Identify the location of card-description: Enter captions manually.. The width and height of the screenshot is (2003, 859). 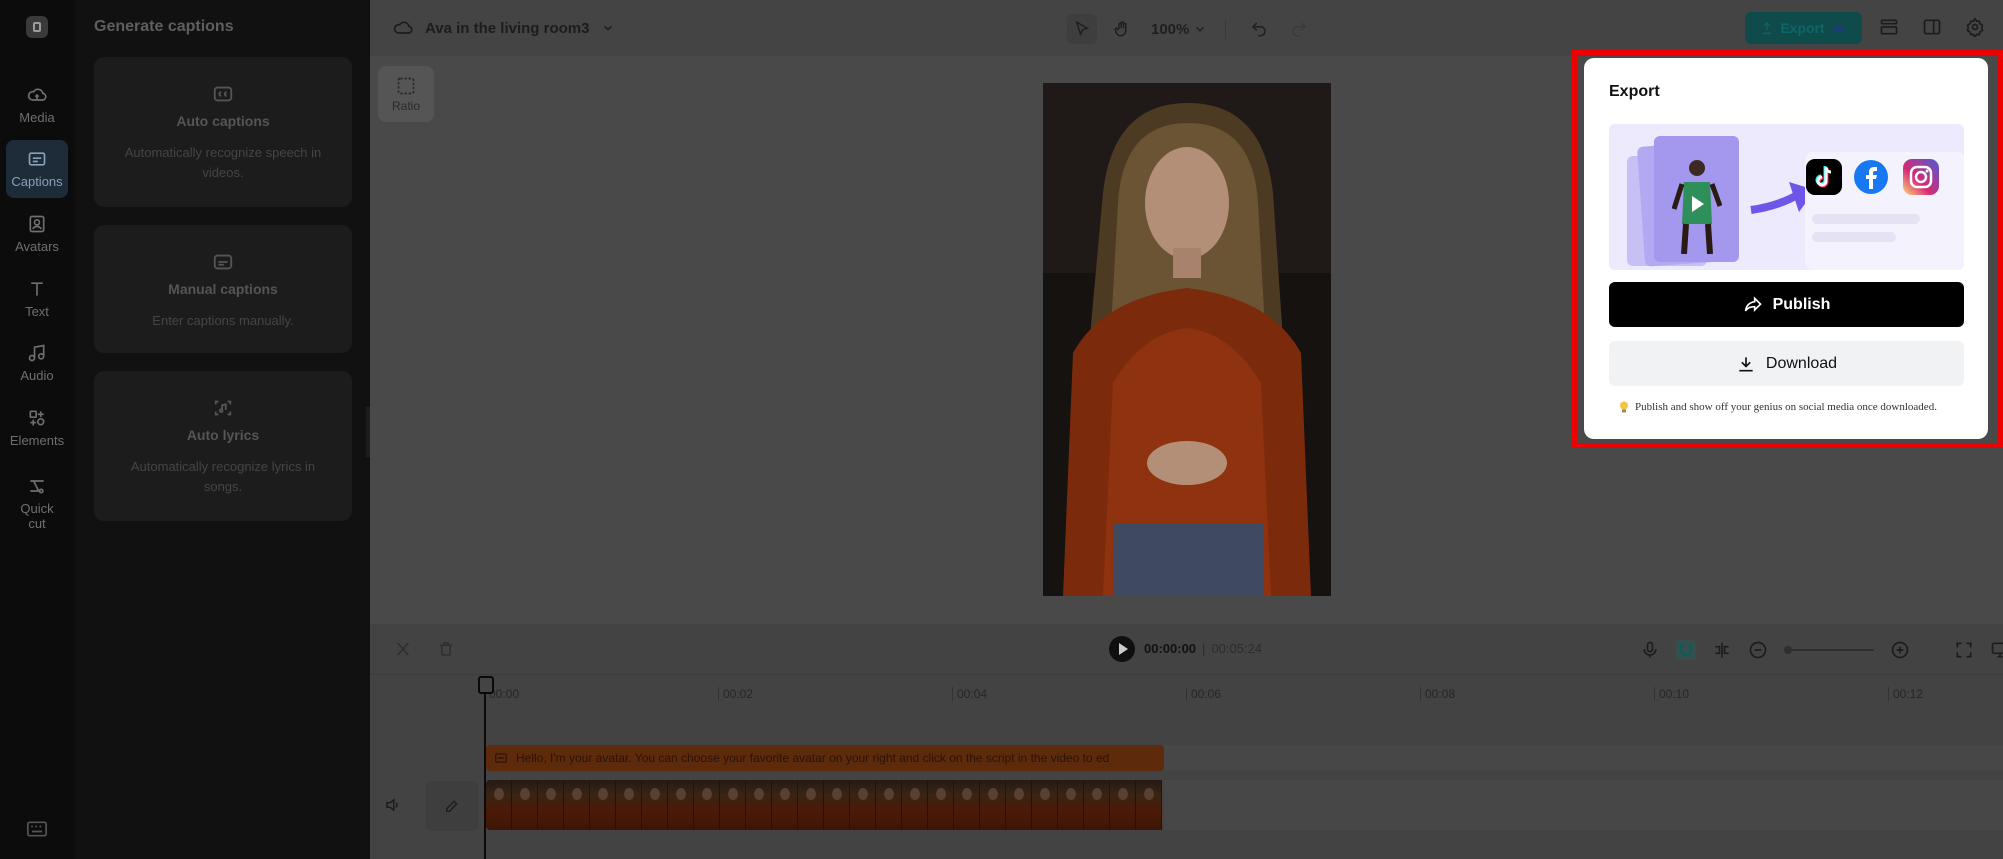
(223, 320).